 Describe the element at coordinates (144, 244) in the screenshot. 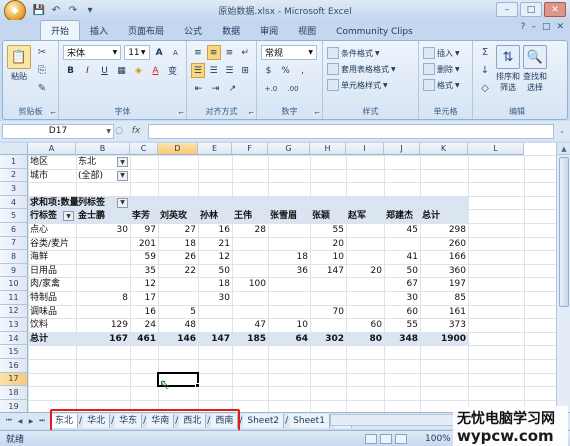

I see `pivot-value: 201` at that location.